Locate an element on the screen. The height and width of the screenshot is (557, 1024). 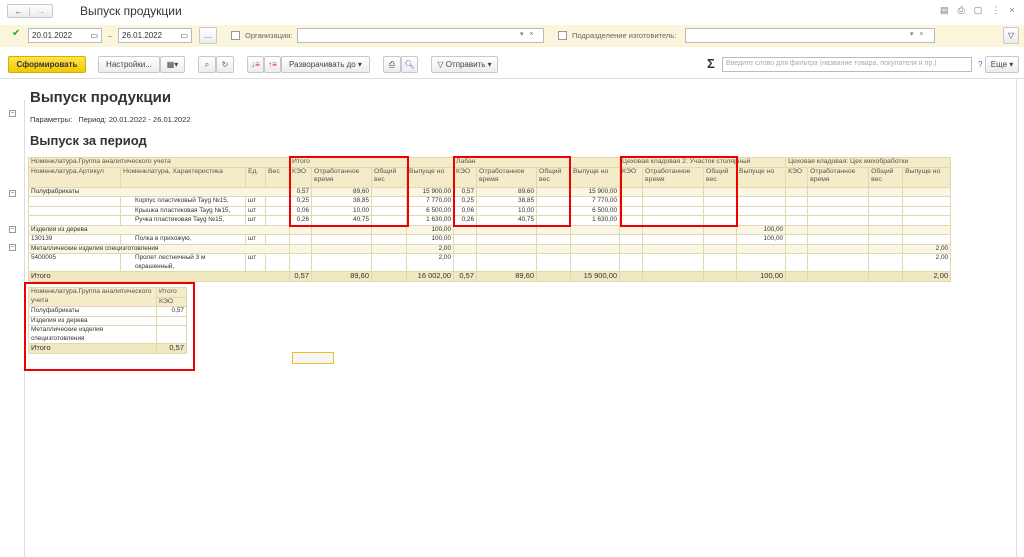
summary-group-header: Номенклатура.Группа аналитического учета is located at coordinates (92, 297).